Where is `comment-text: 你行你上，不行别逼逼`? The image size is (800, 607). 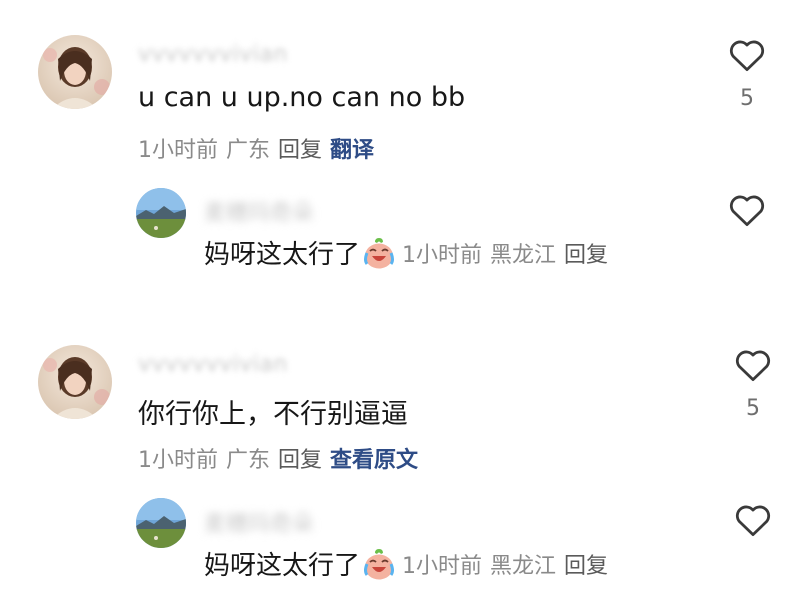
comment-text: 你行你上，不行别逼逼 is located at coordinates (273, 414).